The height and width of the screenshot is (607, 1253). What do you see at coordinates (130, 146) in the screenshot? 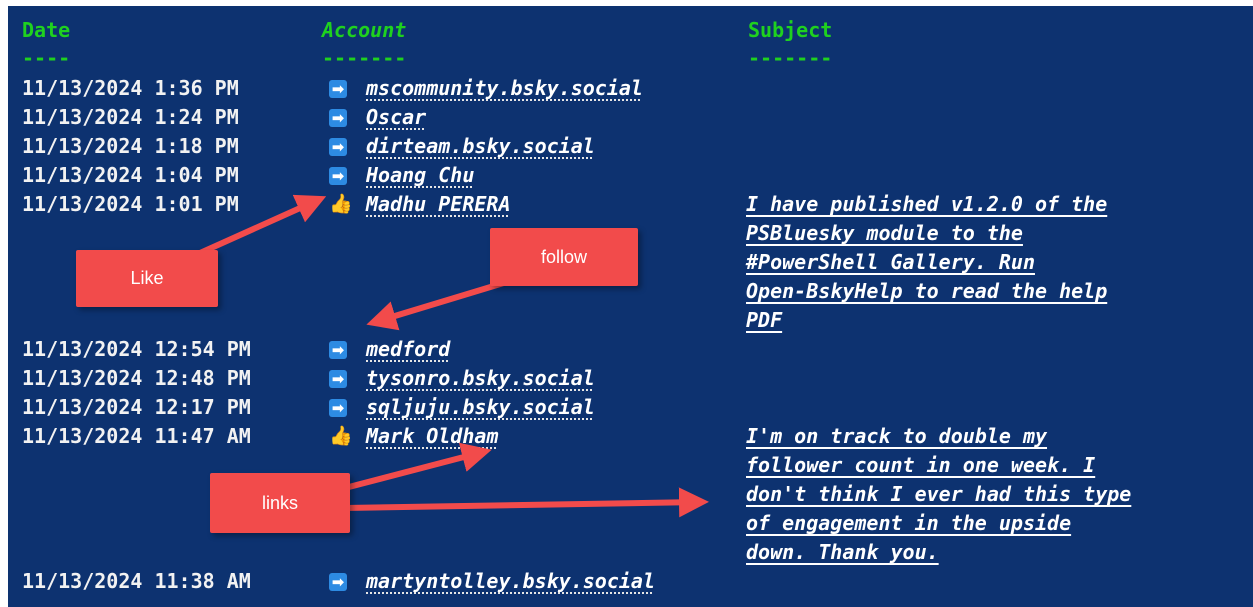
I see `row-date: 11/13/2024 1:18 PM` at bounding box center [130, 146].